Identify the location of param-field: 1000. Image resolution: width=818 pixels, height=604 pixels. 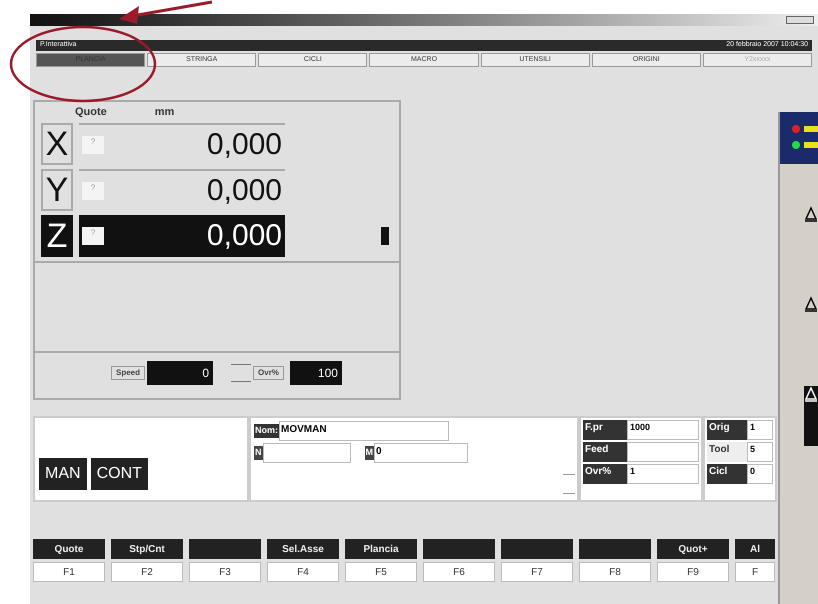
(663, 430).